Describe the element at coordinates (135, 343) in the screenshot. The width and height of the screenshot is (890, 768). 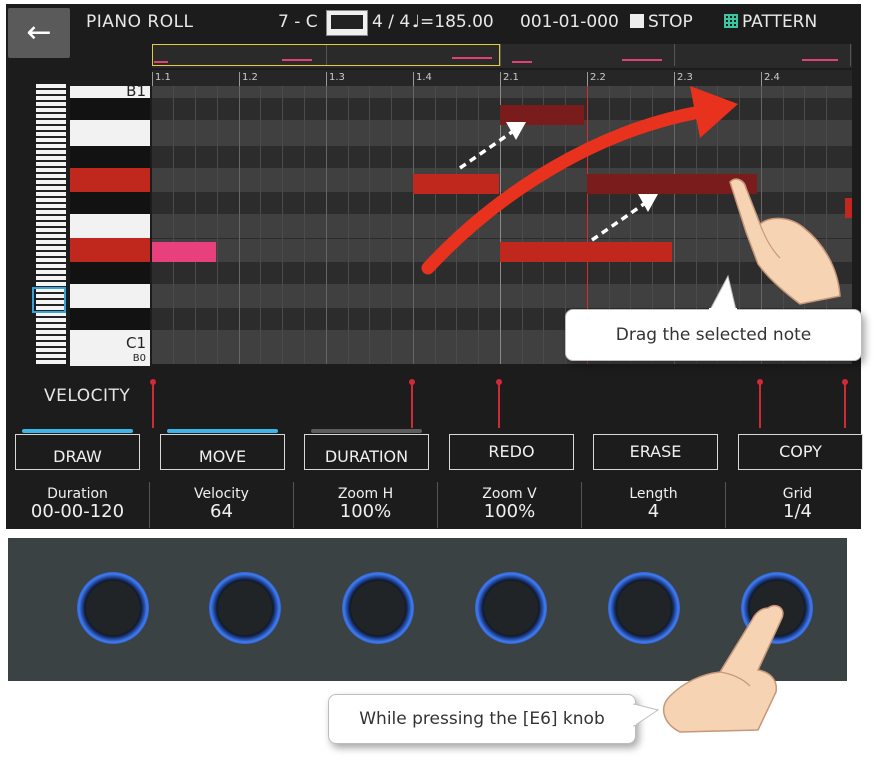
I see `key-label-c1: C1` at that location.